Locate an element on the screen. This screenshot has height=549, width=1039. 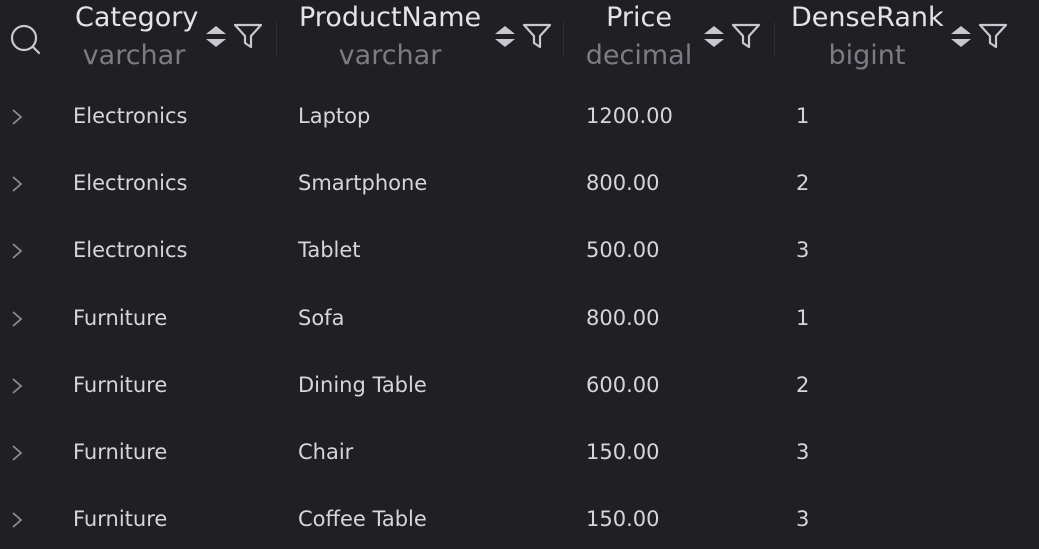
column-title: Category is located at coordinates (137, 17).